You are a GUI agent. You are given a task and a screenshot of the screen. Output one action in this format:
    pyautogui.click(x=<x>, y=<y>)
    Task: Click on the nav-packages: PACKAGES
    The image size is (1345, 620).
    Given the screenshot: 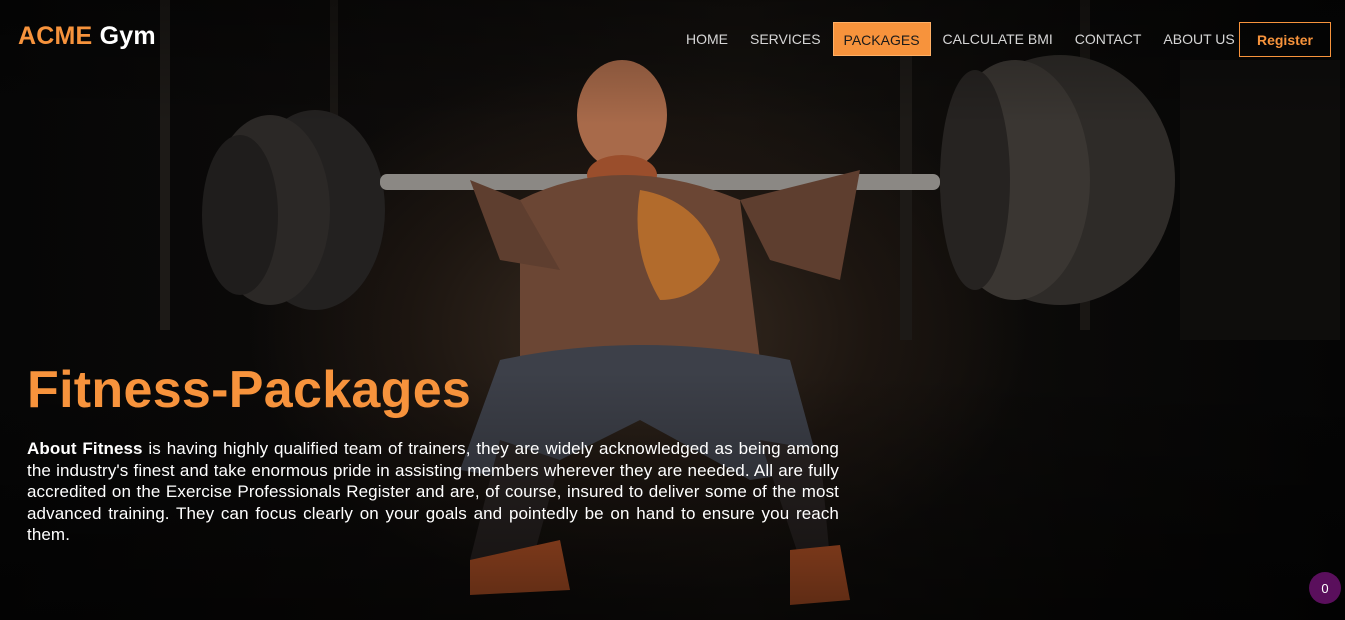 What is the action you would take?
    pyautogui.click(x=881, y=39)
    